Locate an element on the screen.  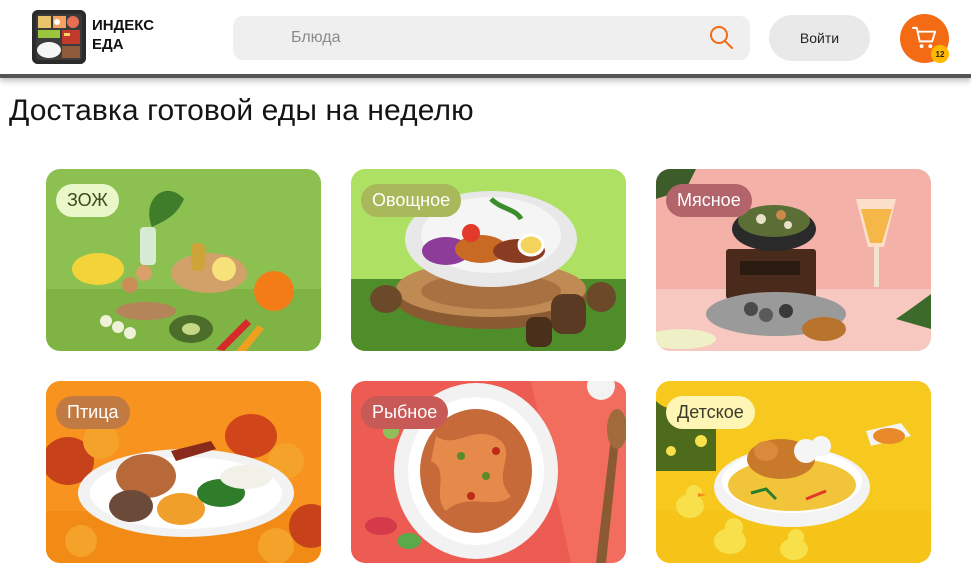
category-label: Птица is located at coordinates (93, 412).